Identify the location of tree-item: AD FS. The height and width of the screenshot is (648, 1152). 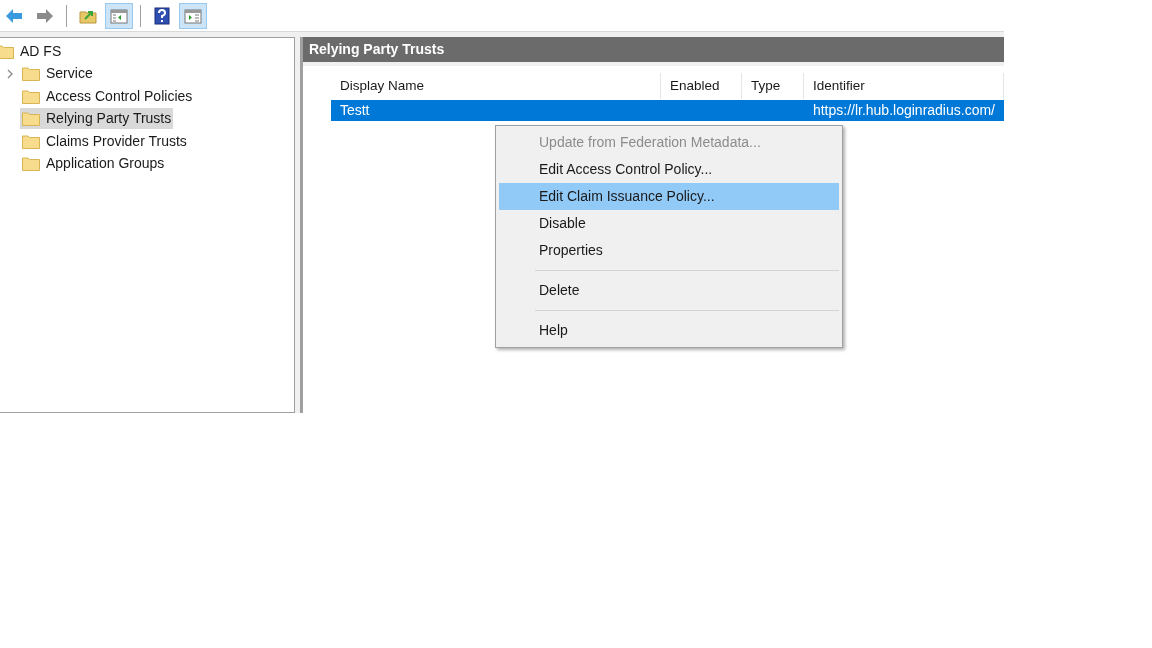
(32, 51).